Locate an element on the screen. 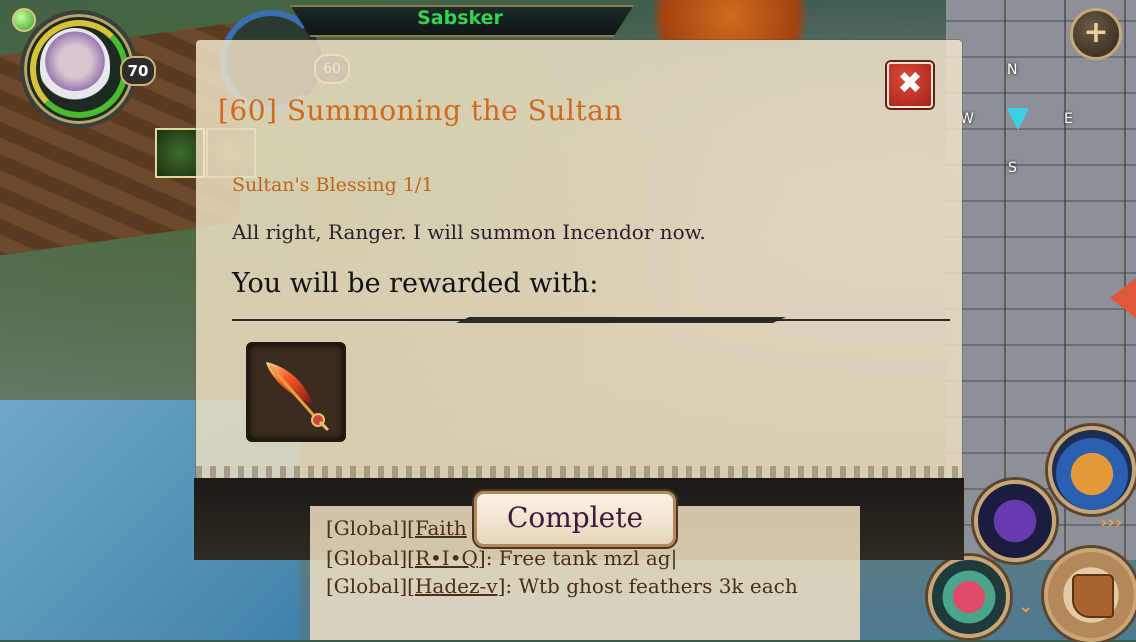  autumn-tree is located at coordinates (730, 20).